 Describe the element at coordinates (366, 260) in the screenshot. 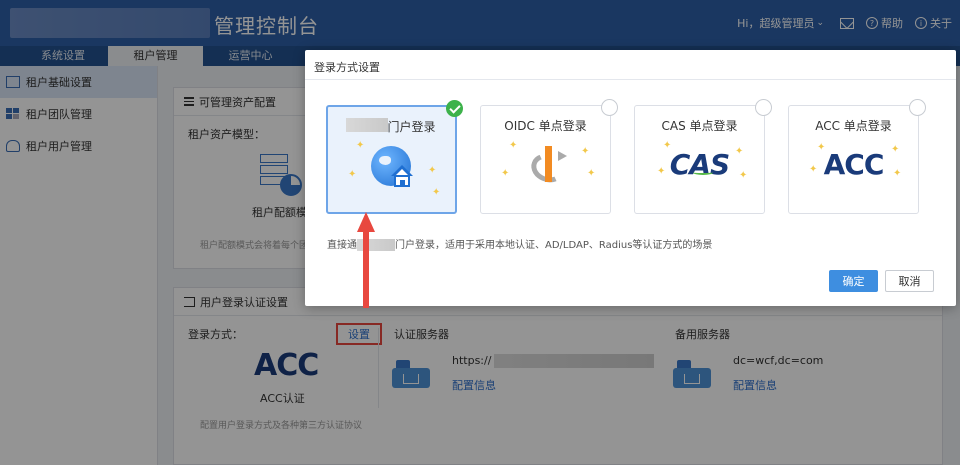

I see `annotation-arrow-icon` at that location.